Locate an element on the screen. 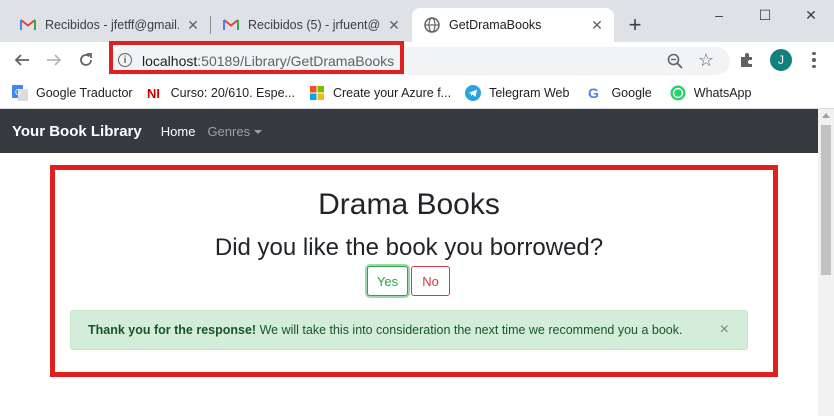  nav-genres-dropdown: Genres is located at coordinates (235, 131).